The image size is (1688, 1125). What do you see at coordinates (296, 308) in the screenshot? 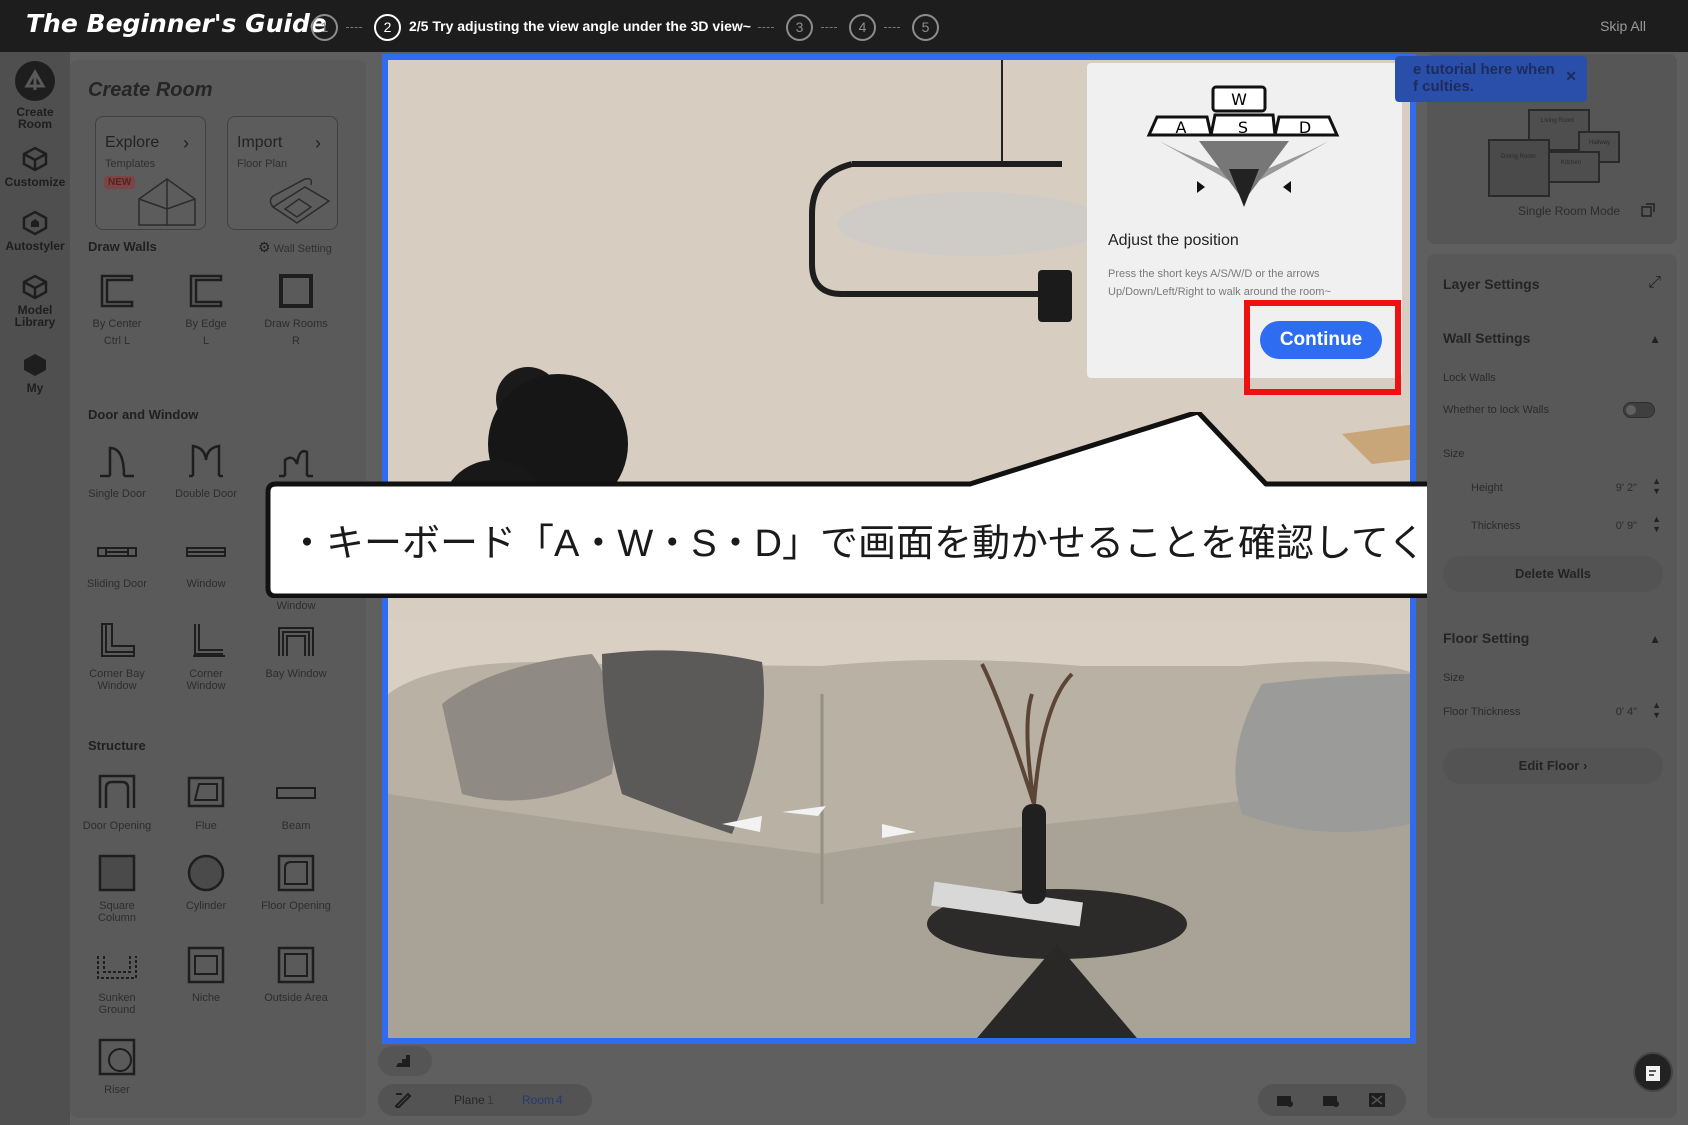
I see `tool-draw-rooms: Draw Rooms R` at bounding box center [296, 308].